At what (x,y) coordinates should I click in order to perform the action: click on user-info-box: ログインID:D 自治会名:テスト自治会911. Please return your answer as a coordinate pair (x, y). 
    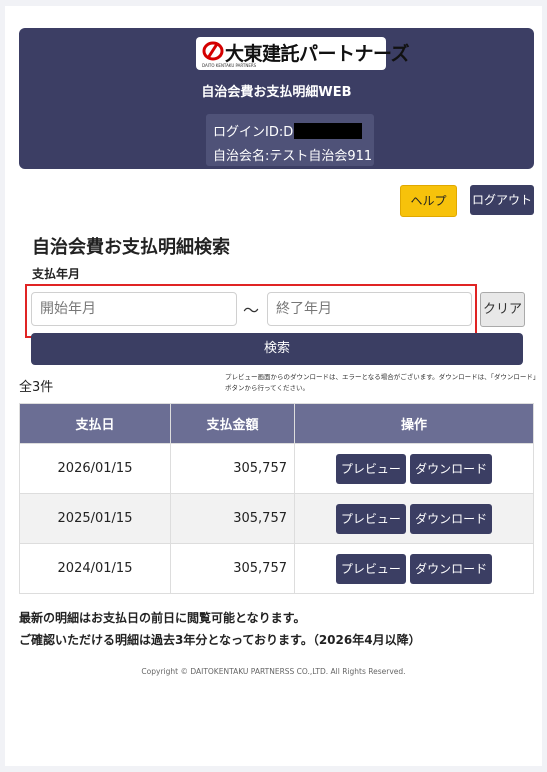
    Looking at the image, I should click on (290, 140).